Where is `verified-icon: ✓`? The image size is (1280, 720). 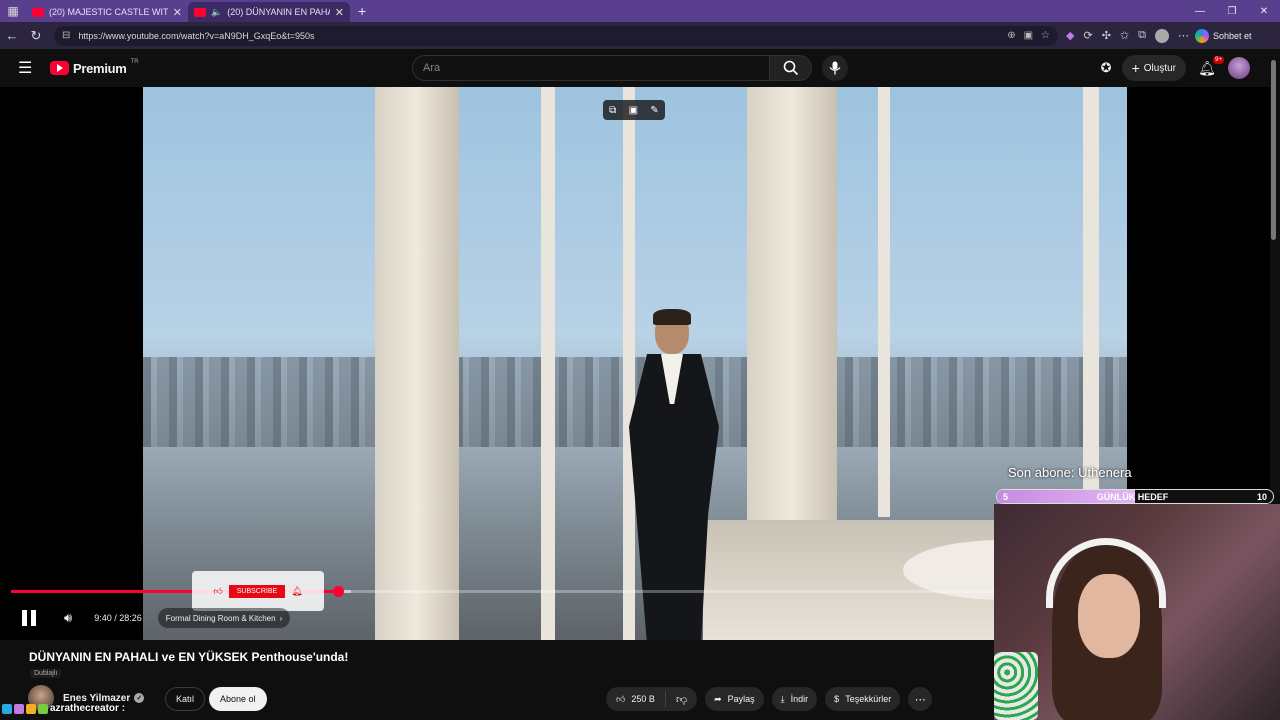
verified-icon: ✓ is located at coordinates (139, 698).